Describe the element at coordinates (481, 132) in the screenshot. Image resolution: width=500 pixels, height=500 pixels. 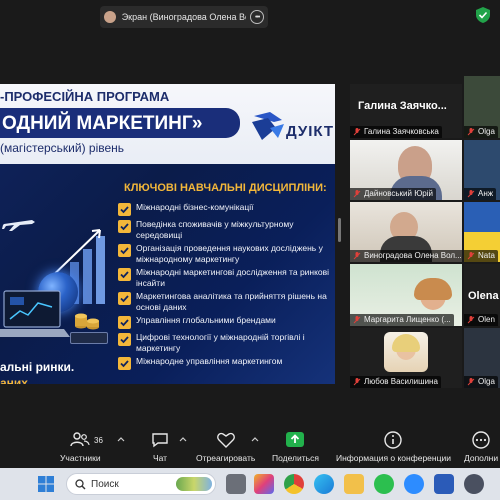
I see `participant-label: Olga` at that location.